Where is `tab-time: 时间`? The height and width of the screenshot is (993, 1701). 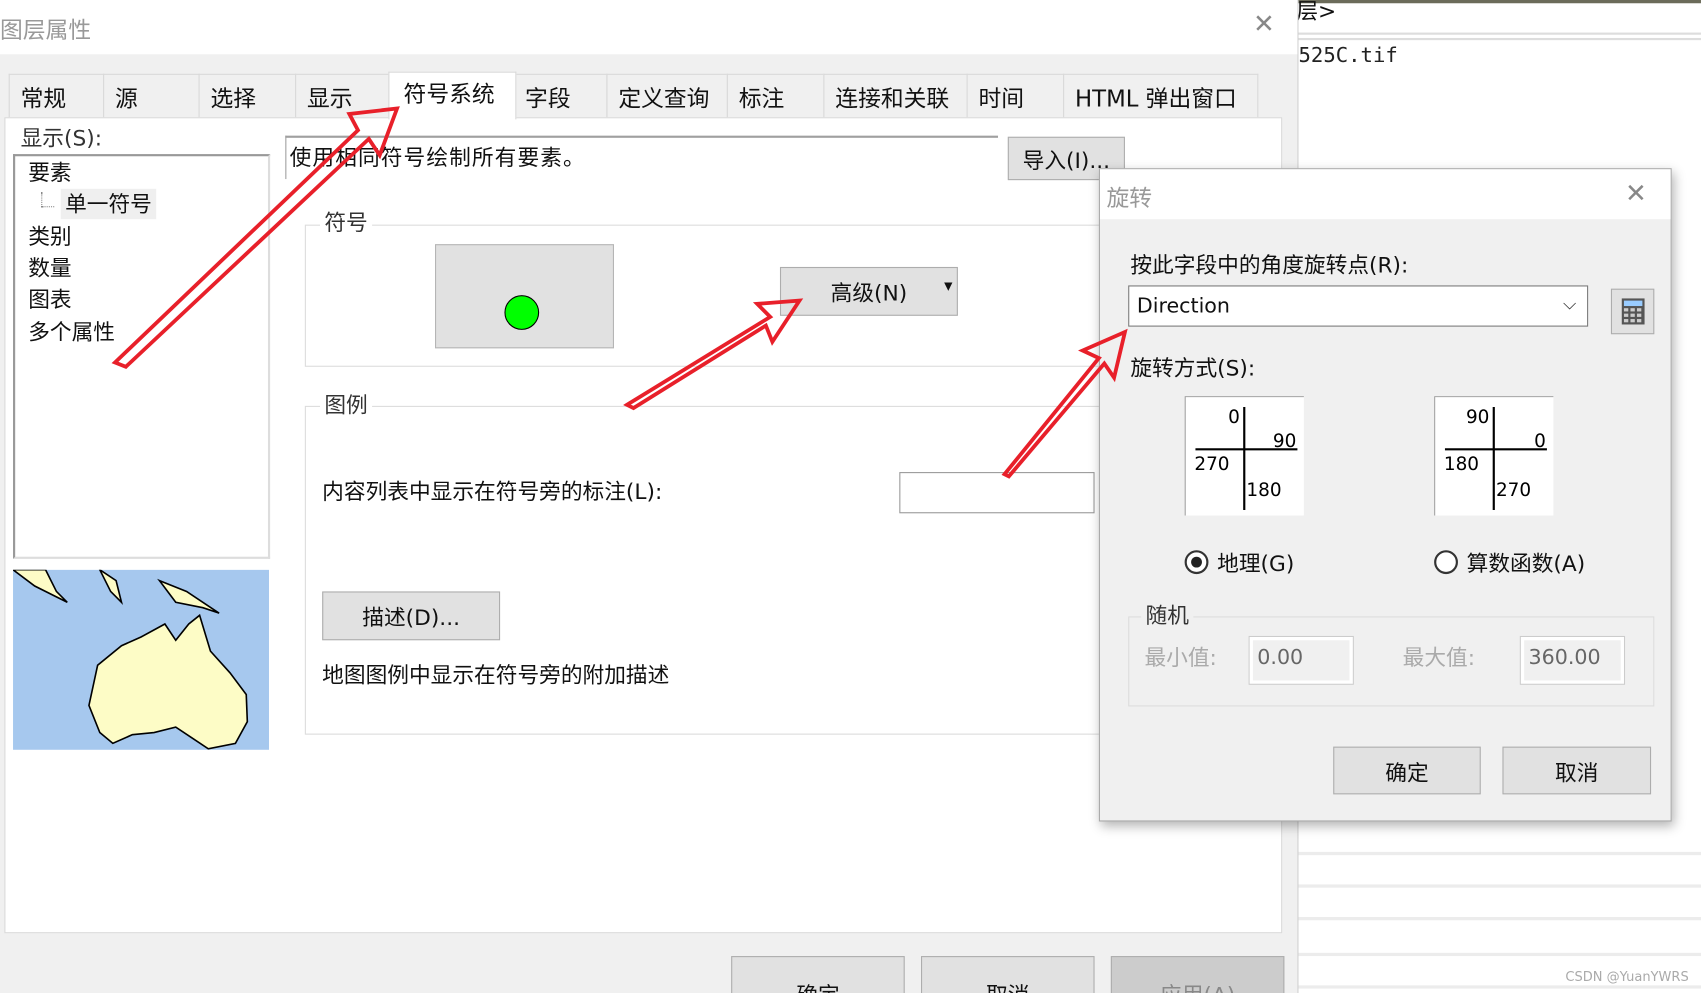
tab-time: 时间 is located at coordinates (1015, 95).